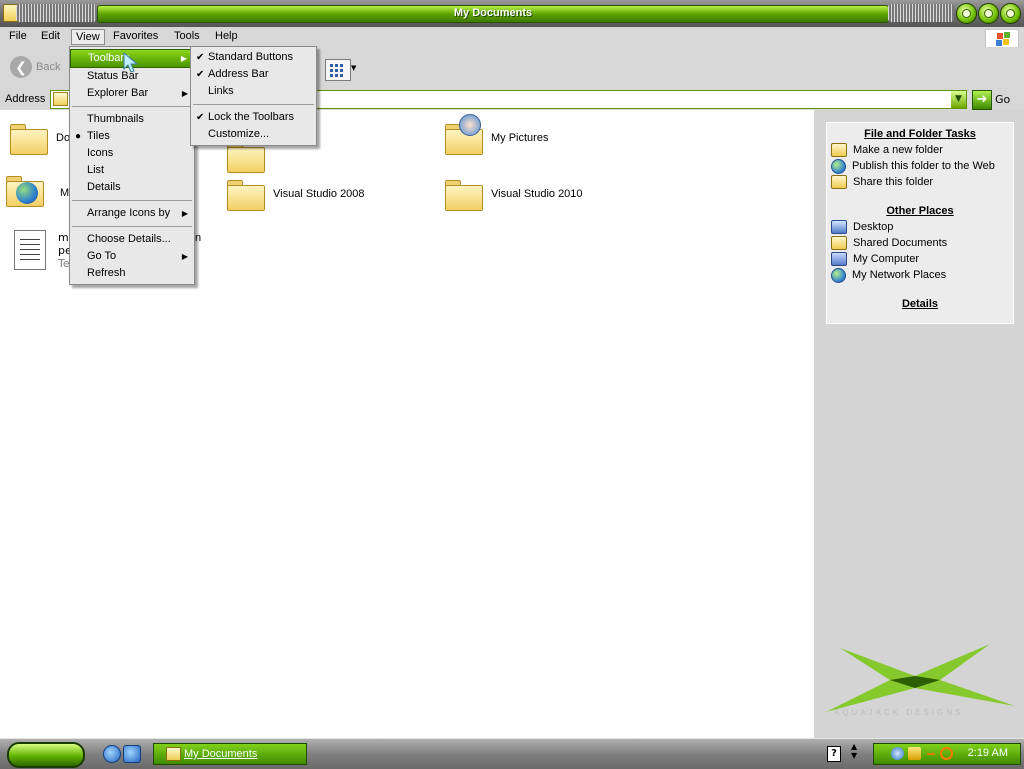  What do you see at coordinates (251, 57) in the screenshot?
I see `menu-item-label: Standard Buttons` at bounding box center [251, 57].